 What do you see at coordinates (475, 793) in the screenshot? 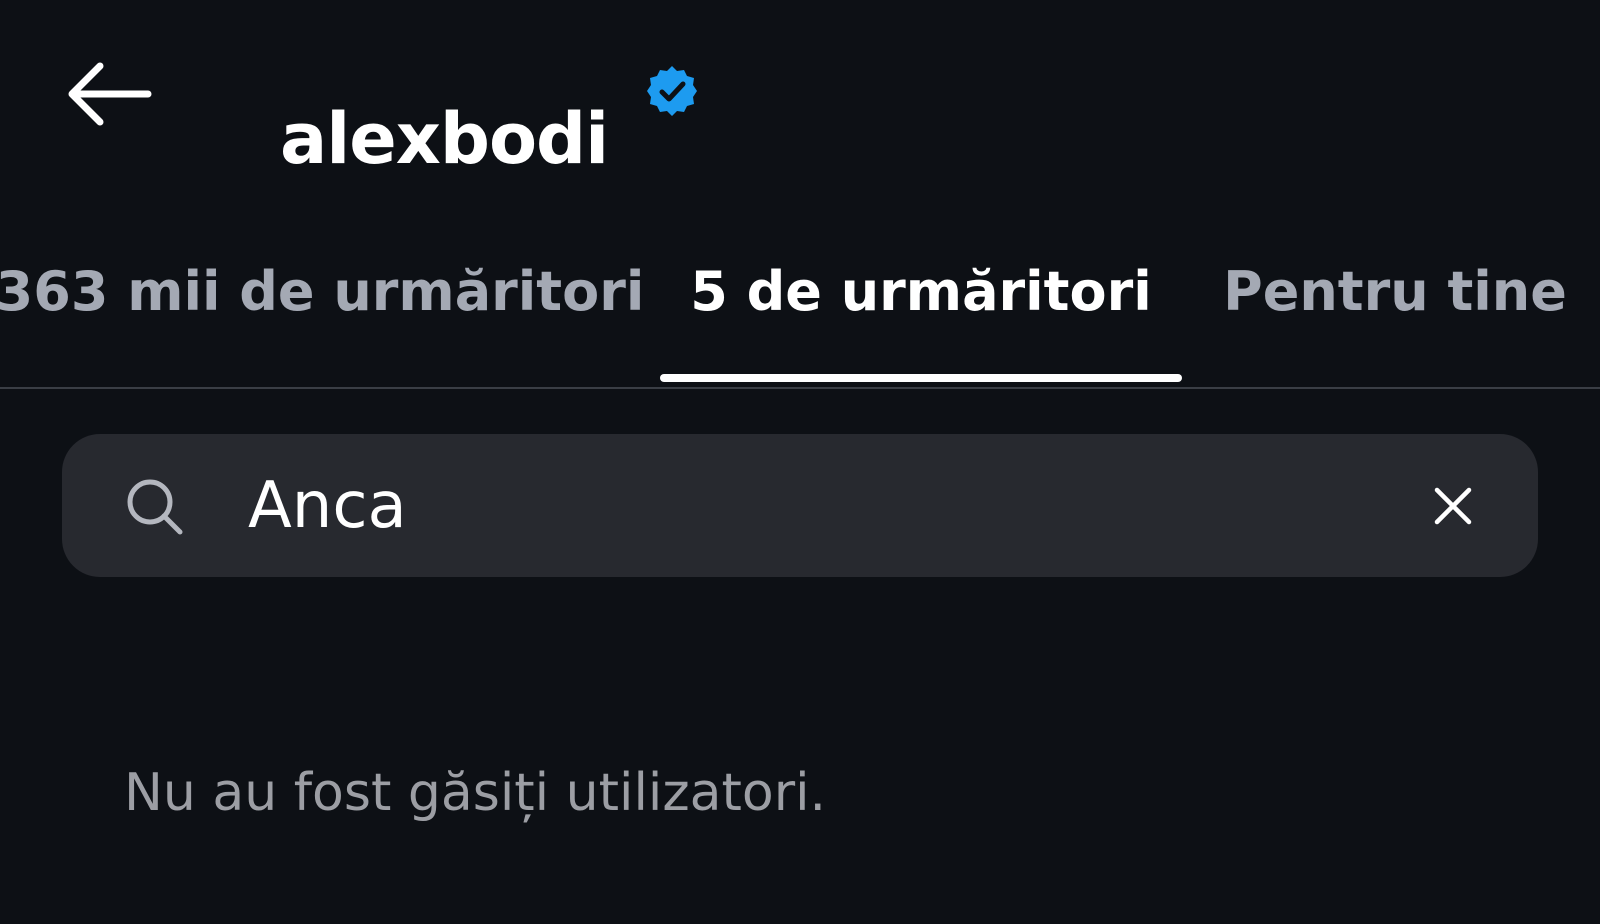
I see `no-results-message: Nu au fost găsiți utilizatori.` at bounding box center [475, 793].